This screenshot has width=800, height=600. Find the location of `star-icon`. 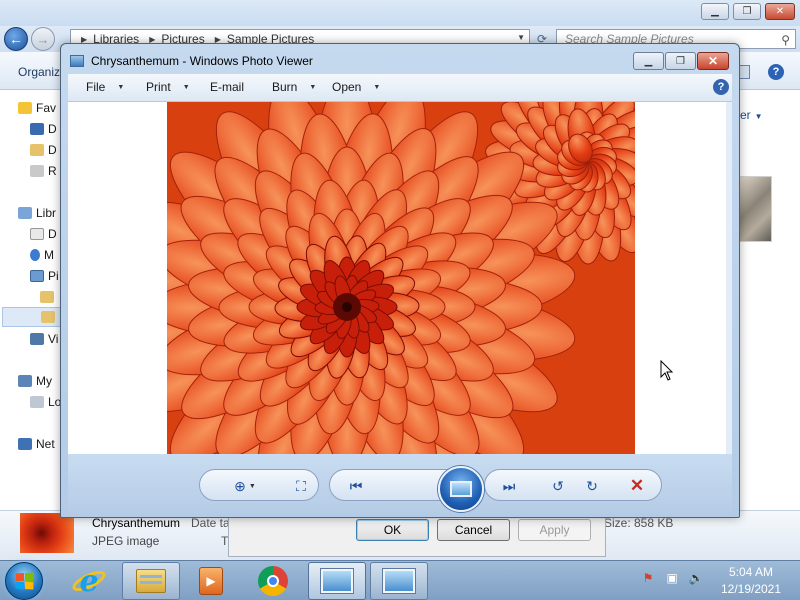

star-icon is located at coordinates (25, 108).